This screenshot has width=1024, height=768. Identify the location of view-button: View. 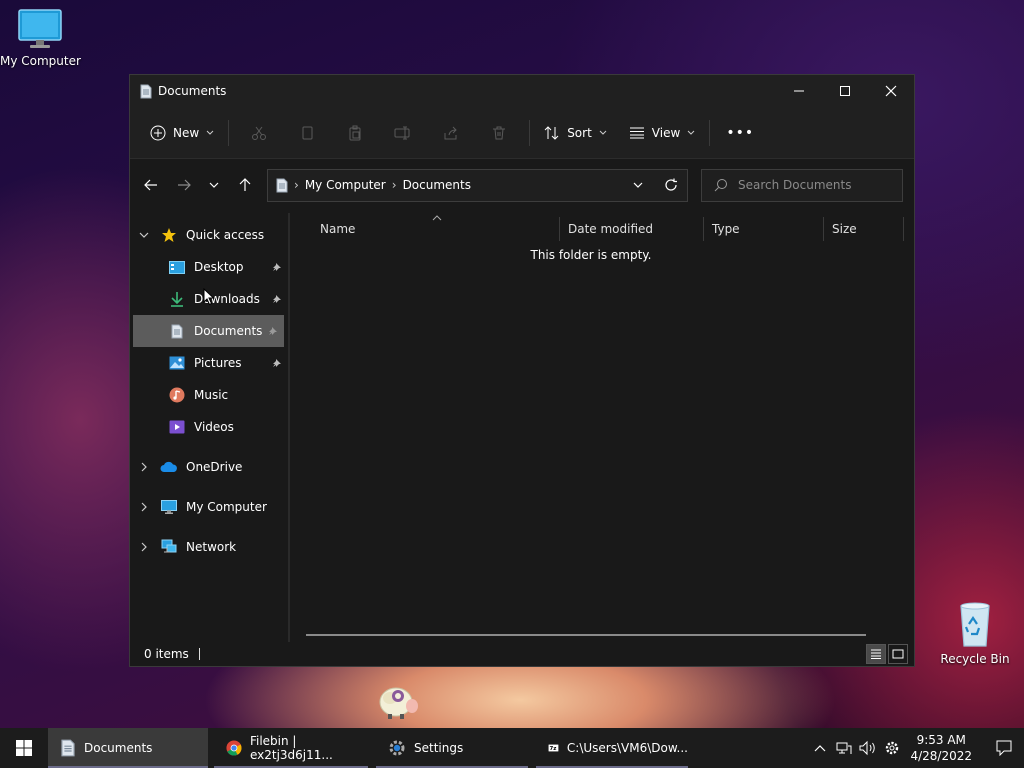
(662, 133).